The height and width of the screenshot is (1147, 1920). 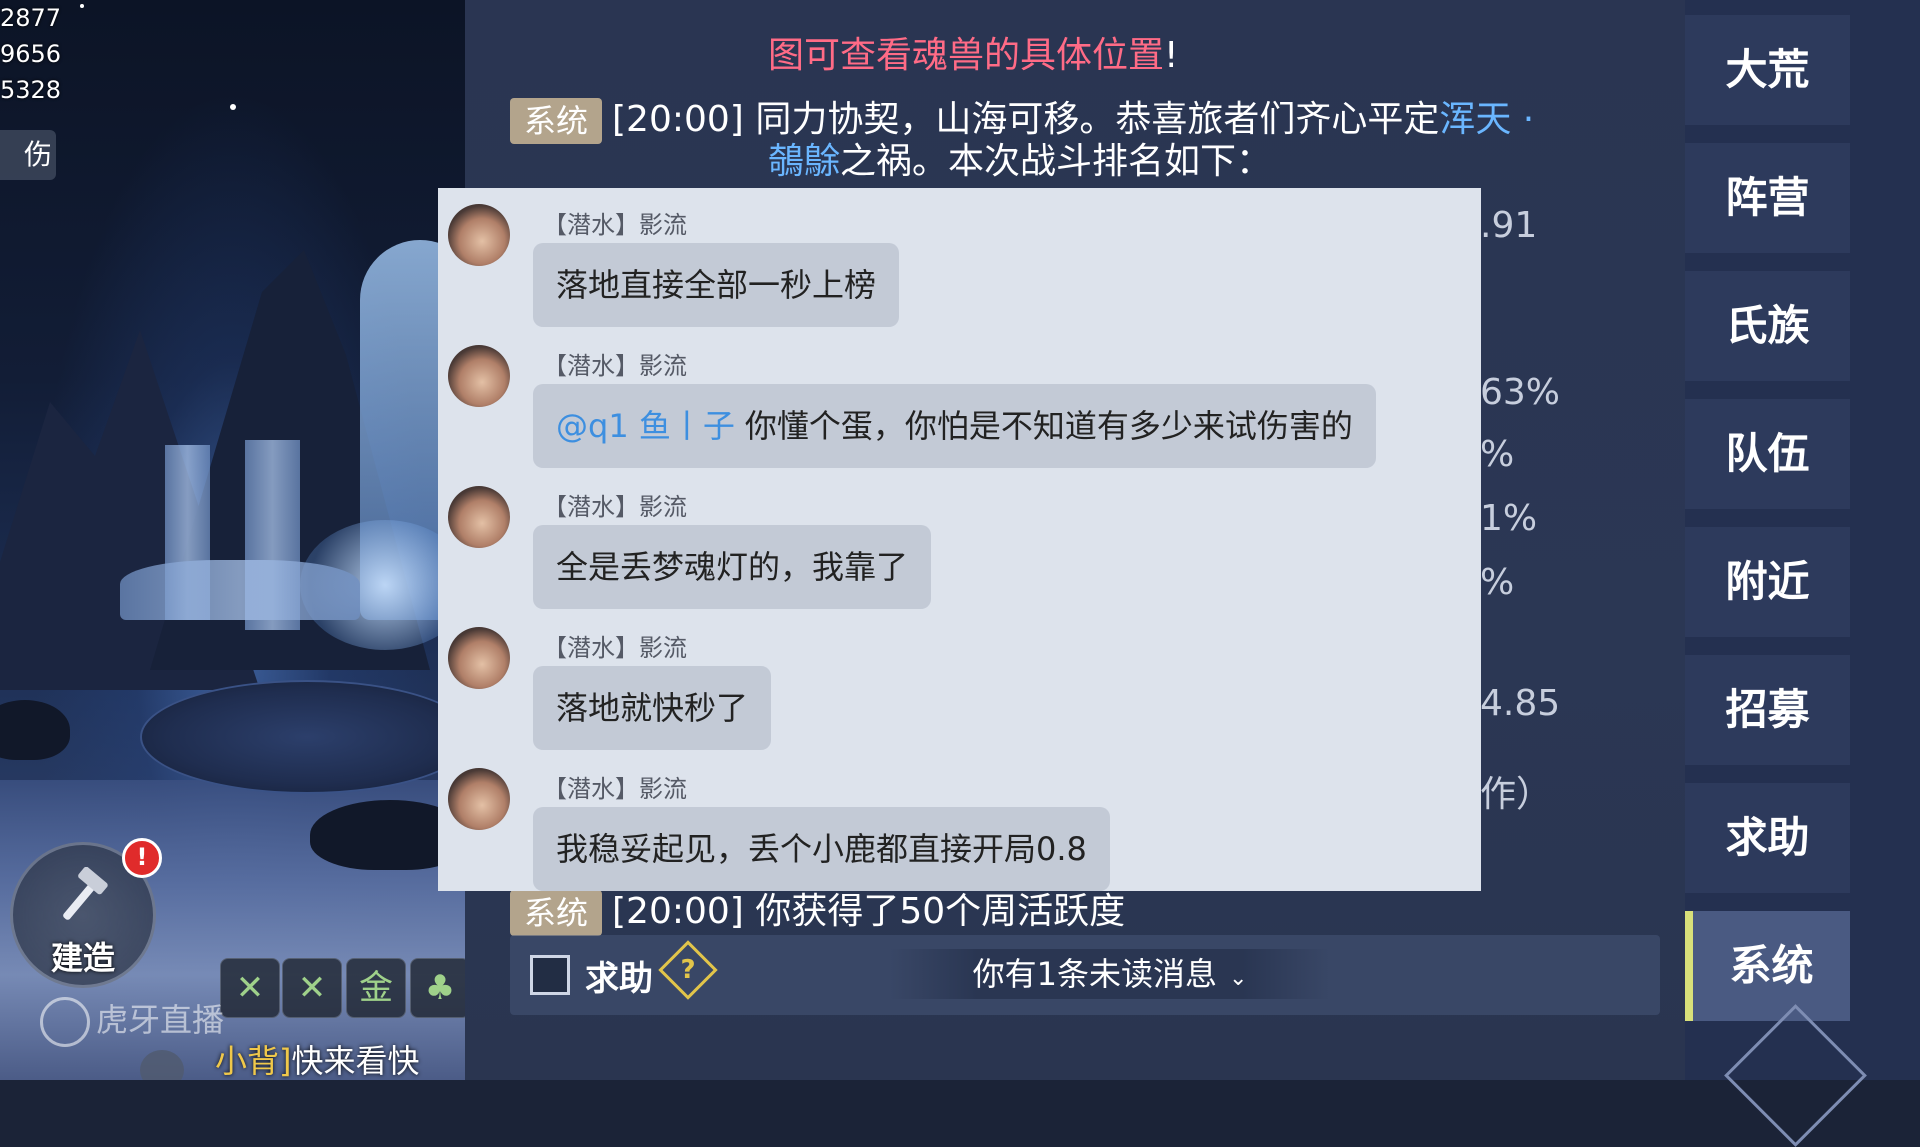 I want to click on message-text: 我稳妥起见，丢个小鹿都直接开局0.8, so click(x=821, y=849).